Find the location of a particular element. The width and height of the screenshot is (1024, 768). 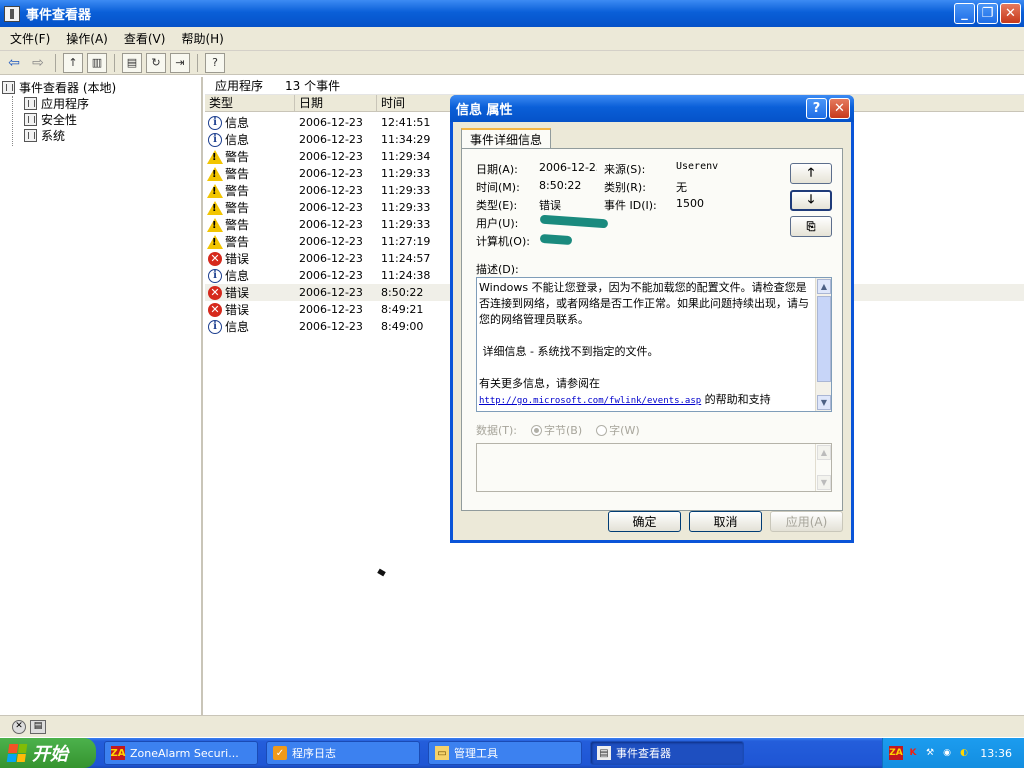

network-icon: ⚒ is located at coordinates (930, 753).